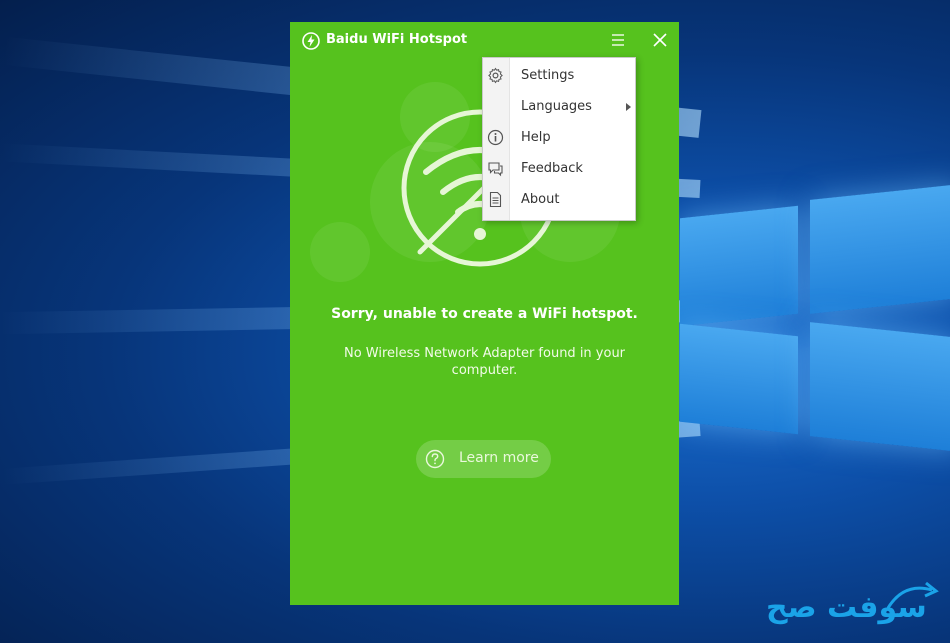 Image resolution: width=950 pixels, height=643 pixels. I want to click on learn-more-label: Learn more, so click(499, 458).